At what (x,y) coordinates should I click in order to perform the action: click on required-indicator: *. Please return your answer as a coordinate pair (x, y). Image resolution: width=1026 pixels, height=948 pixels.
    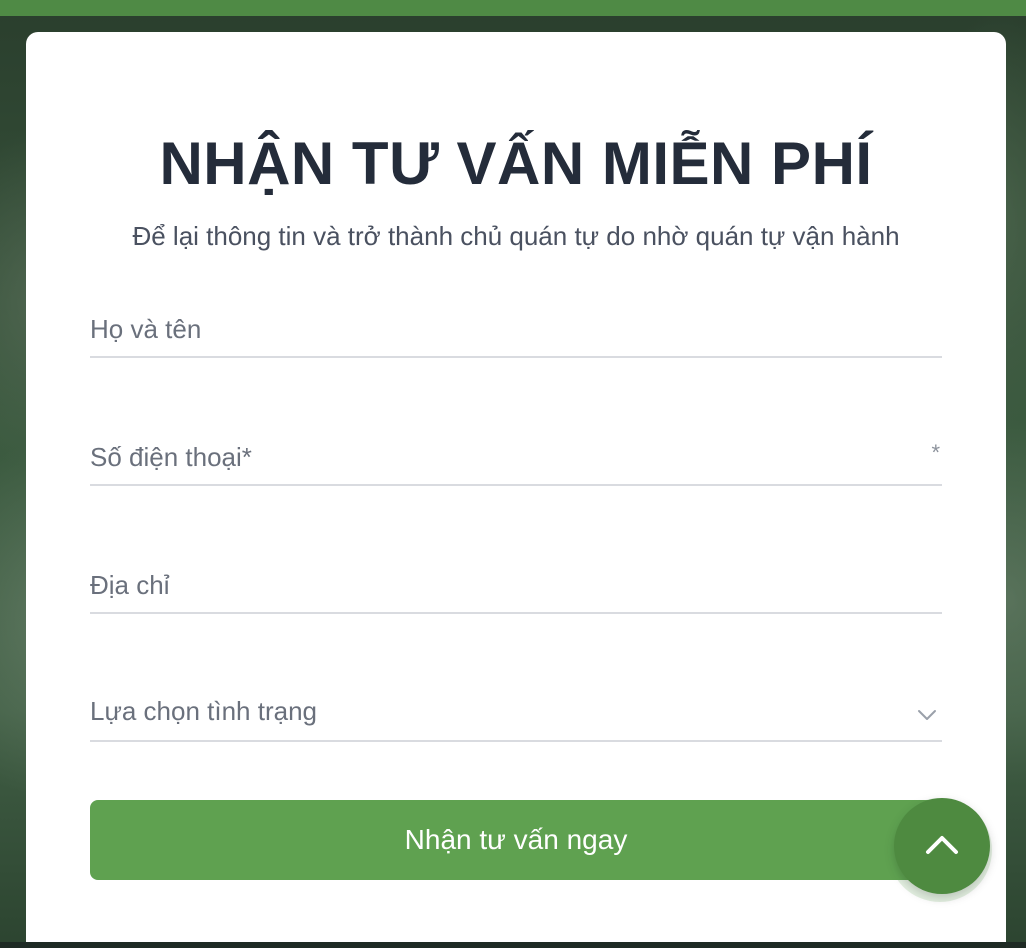
    Looking at the image, I should click on (935, 452).